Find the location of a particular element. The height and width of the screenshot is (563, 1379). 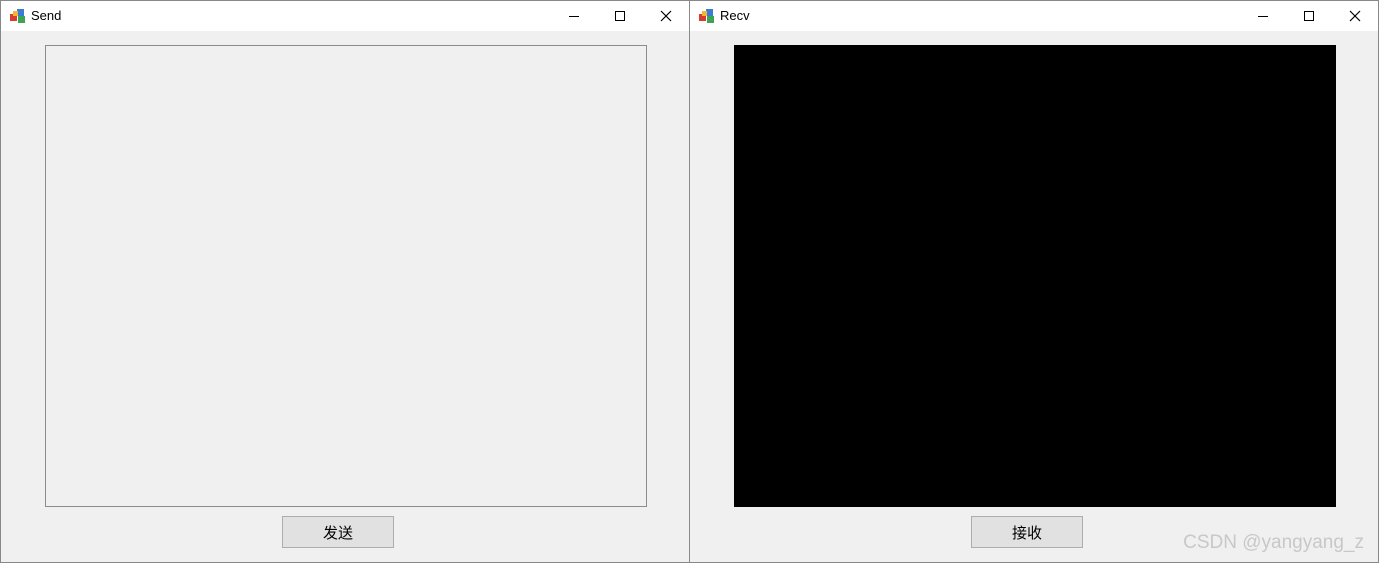

receive-button: 接收 is located at coordinates (1027, 532).